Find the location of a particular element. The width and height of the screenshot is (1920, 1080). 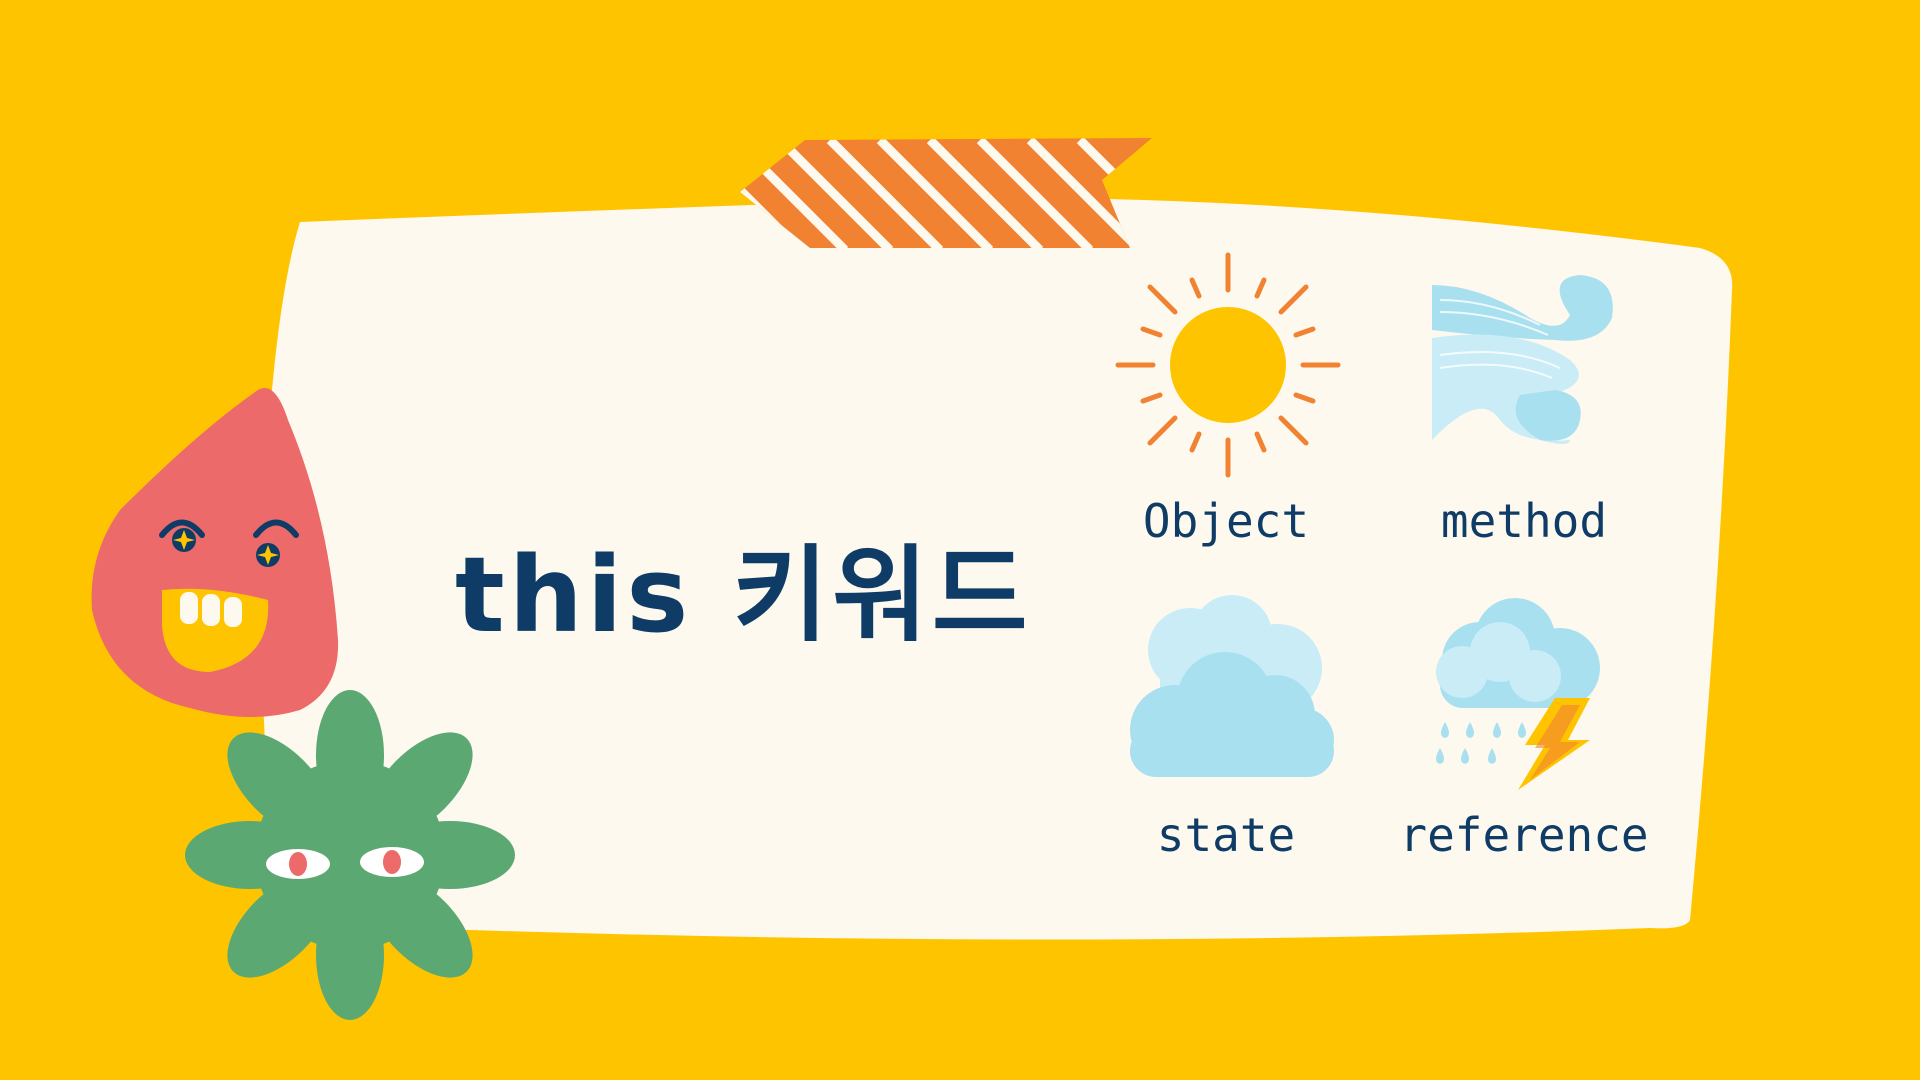

state-label: state is located at coordinates (1226, 835).